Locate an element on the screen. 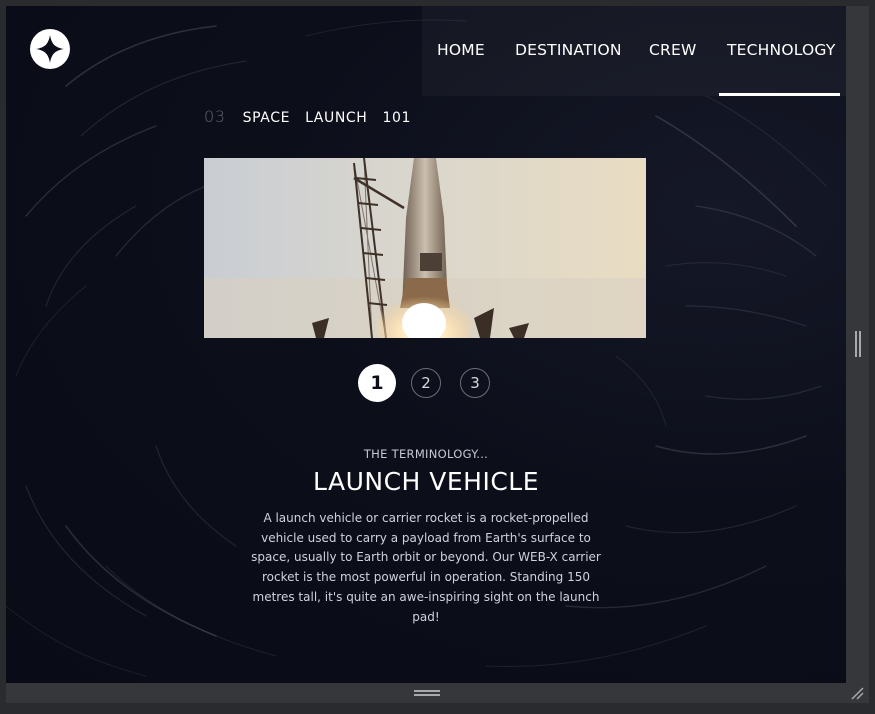 This screenshot has width=875, height=714. nav-active-indicator is located at coordinates (779, 94).